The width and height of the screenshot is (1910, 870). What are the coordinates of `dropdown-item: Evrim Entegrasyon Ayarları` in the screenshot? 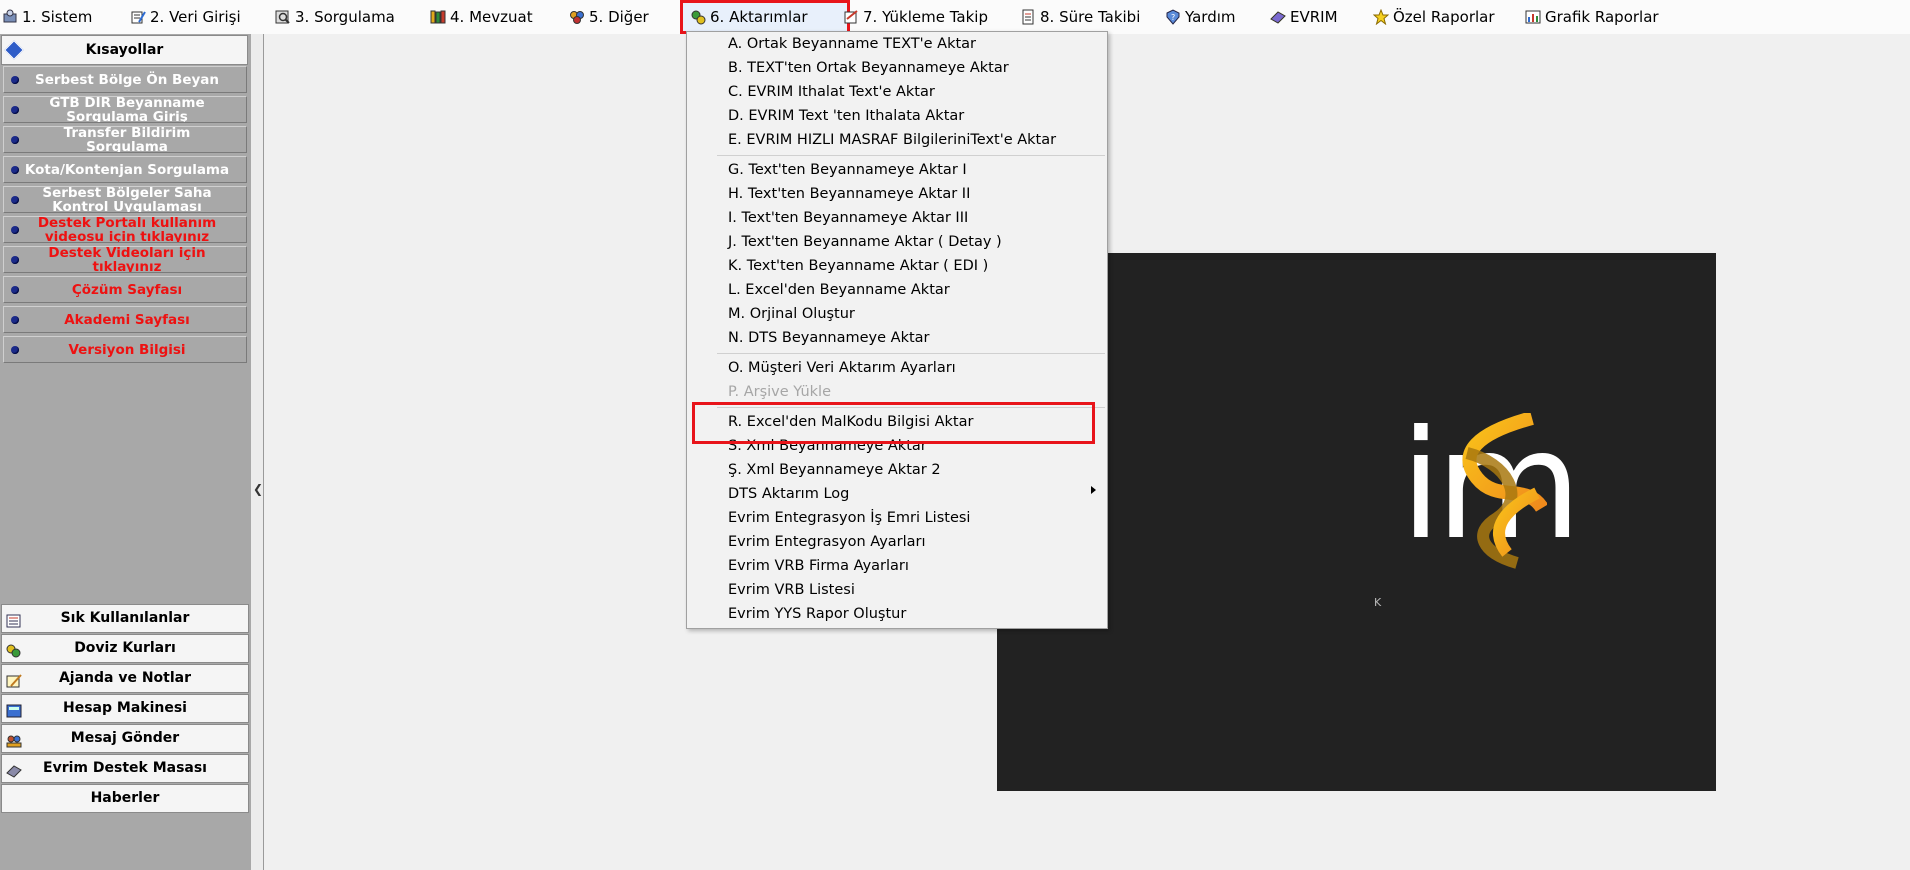 It's located at (827, 542).